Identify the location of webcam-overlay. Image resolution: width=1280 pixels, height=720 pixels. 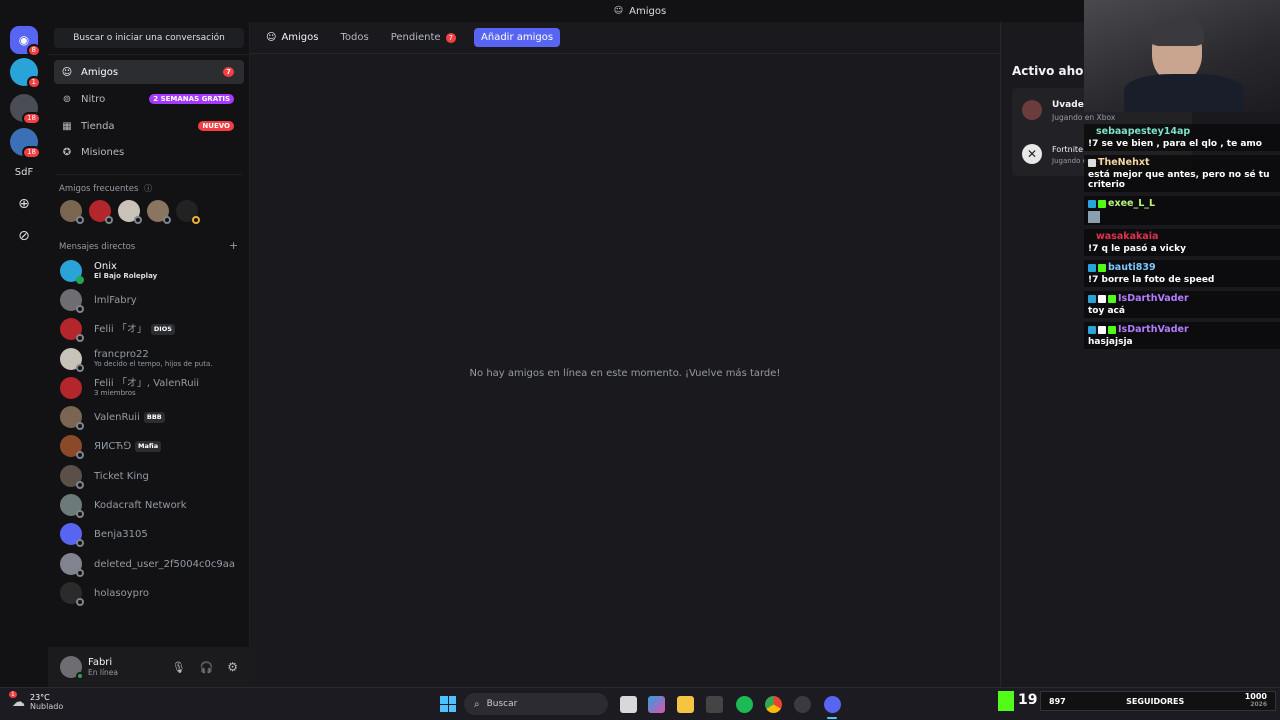
(1182, 56).